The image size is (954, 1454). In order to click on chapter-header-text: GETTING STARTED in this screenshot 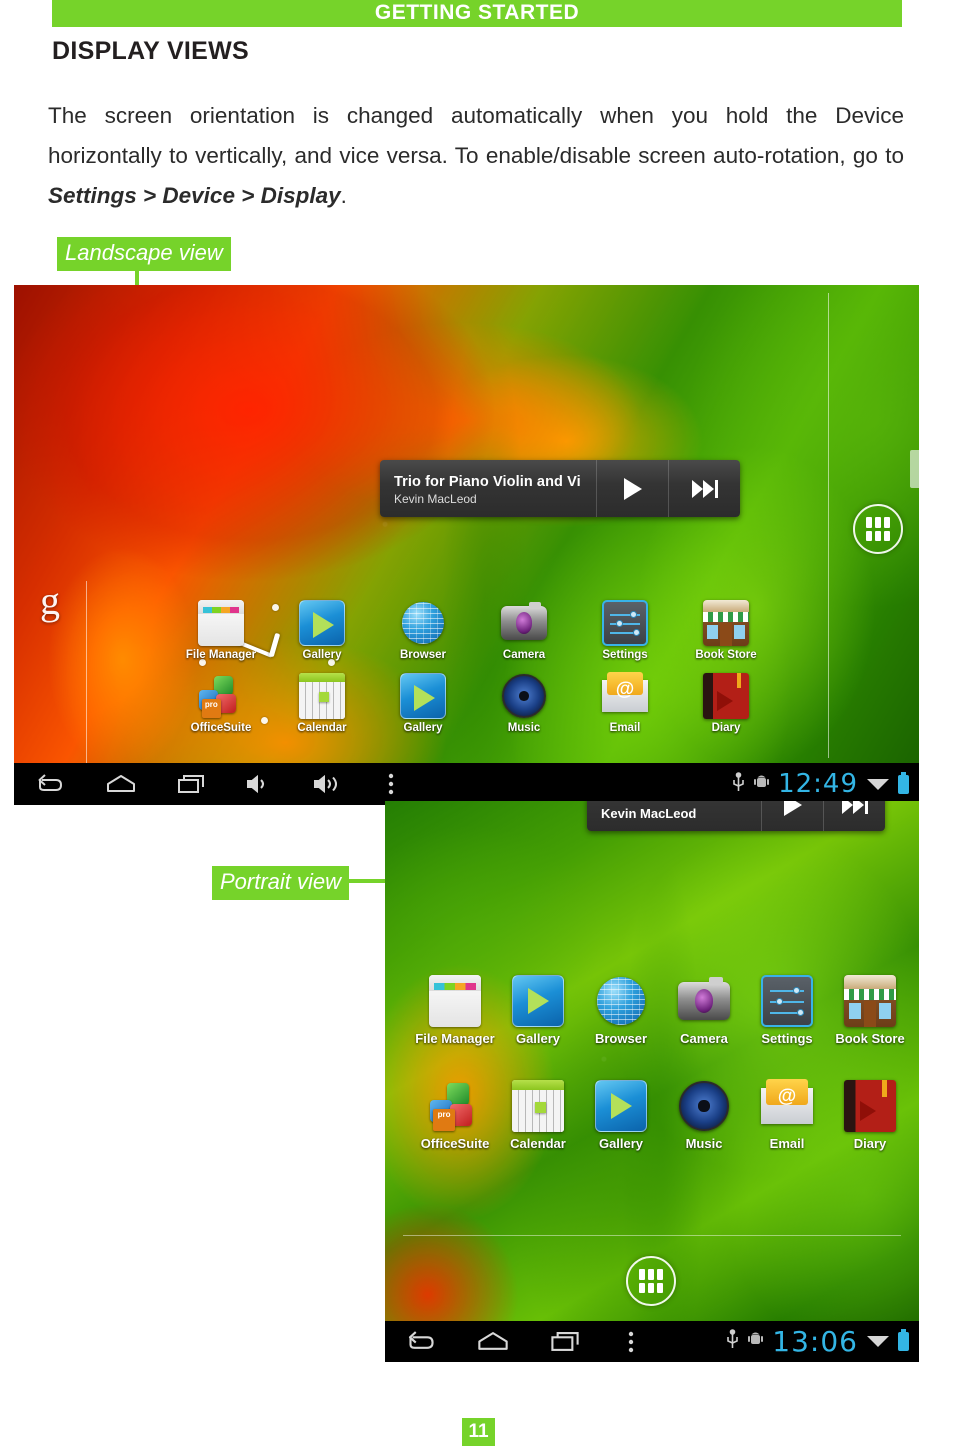, I will do `click(477, 12)`.